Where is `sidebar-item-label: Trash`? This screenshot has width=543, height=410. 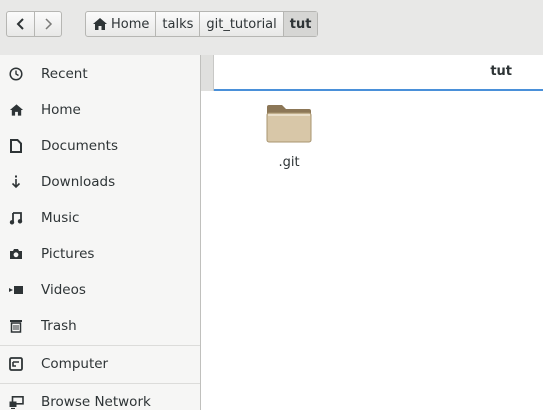
sidebar-item-label: Trash is located at coordinates (59, 326).